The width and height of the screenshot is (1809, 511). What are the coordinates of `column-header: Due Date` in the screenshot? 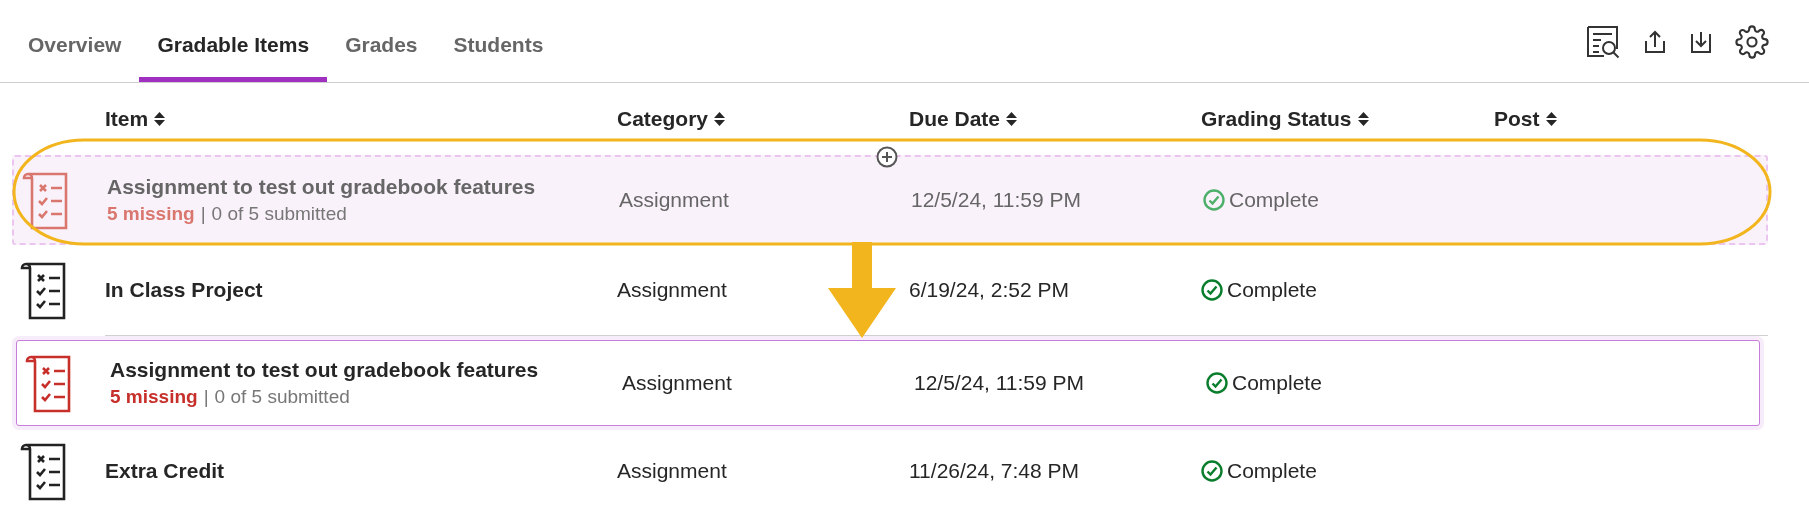 It's located at (955, 119).